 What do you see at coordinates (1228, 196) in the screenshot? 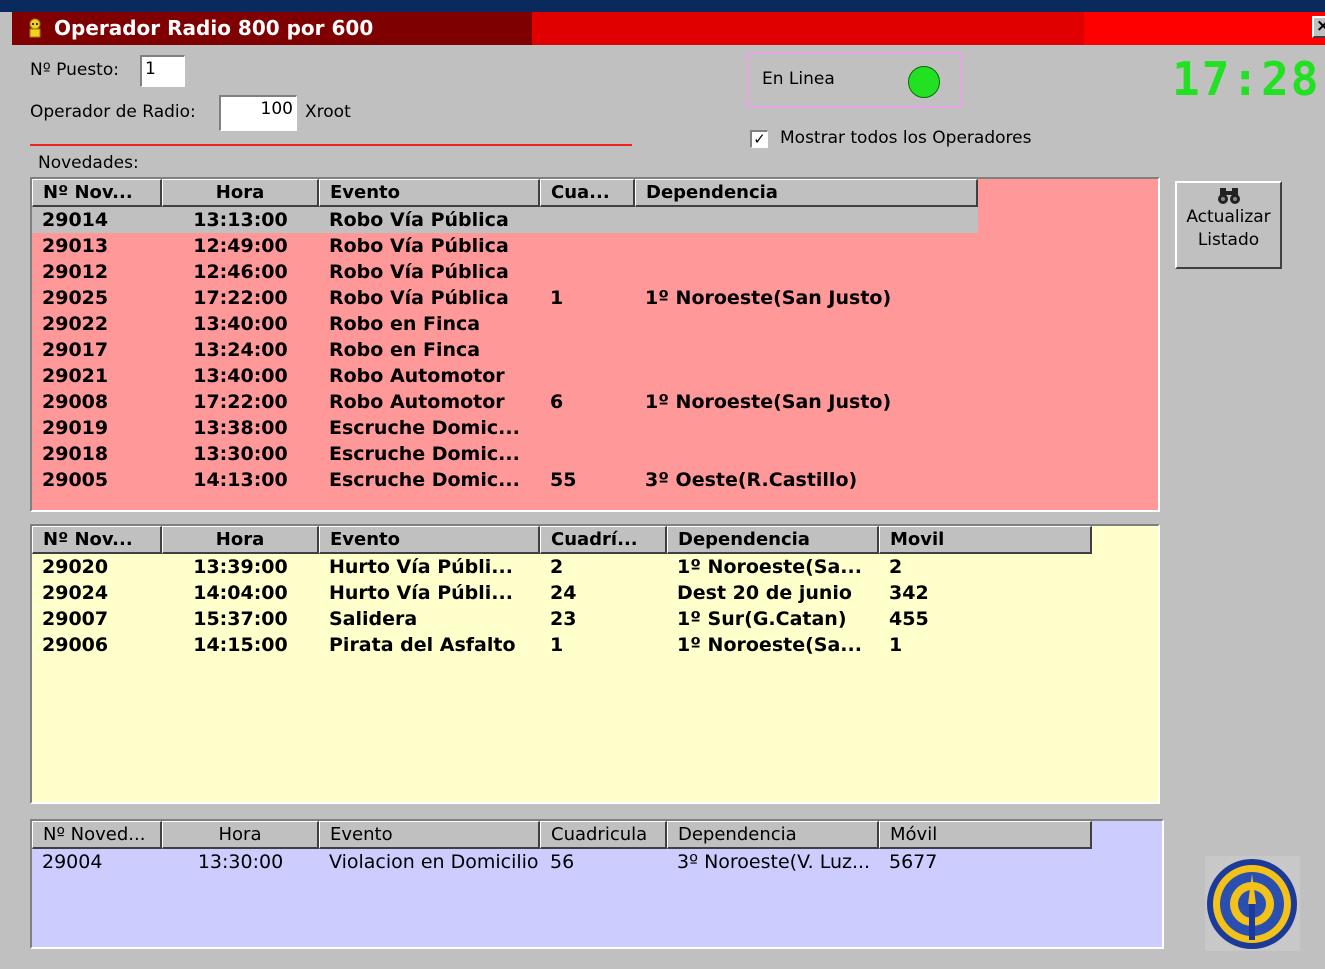
I see `binoculars-icon` at bounding box center [1228, 196].